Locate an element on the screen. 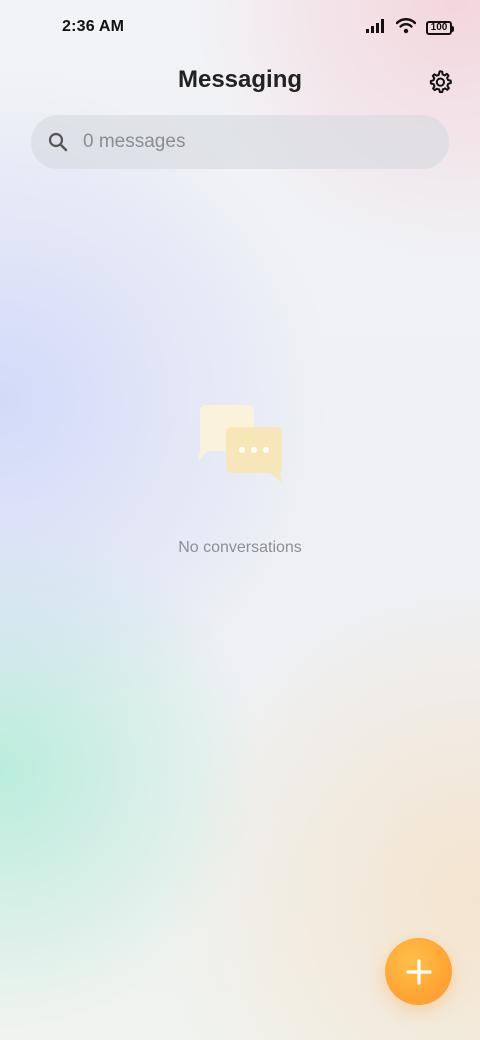 The height and width of the screenshot is (1040, 480). search-bar: 0 messages is located at coordinates (240, 142).